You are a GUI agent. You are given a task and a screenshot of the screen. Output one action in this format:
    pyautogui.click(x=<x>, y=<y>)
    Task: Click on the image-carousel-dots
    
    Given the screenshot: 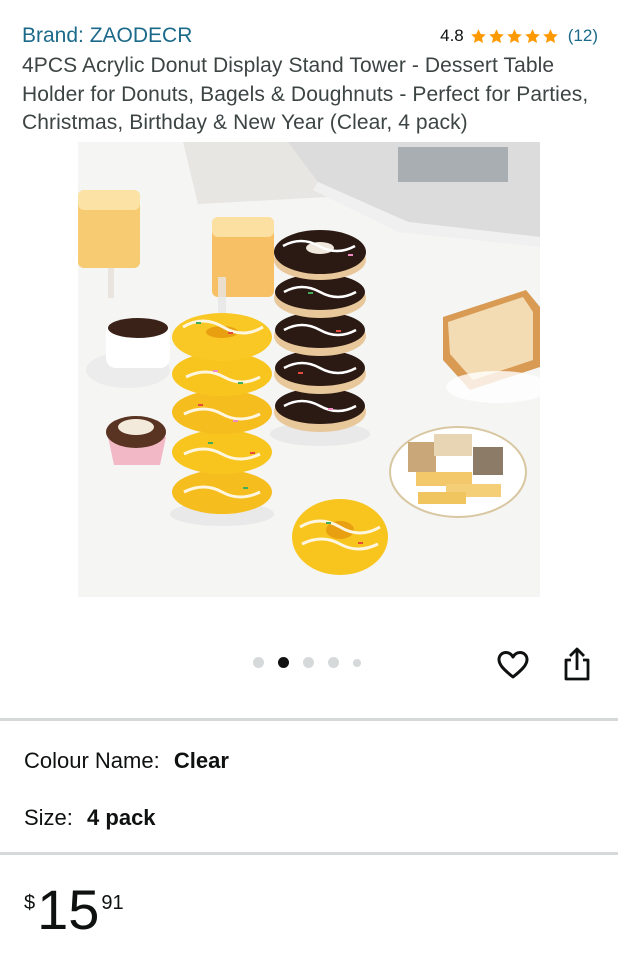 What is the action you would take?
    pyautogui.click(x=314, y=662)
    